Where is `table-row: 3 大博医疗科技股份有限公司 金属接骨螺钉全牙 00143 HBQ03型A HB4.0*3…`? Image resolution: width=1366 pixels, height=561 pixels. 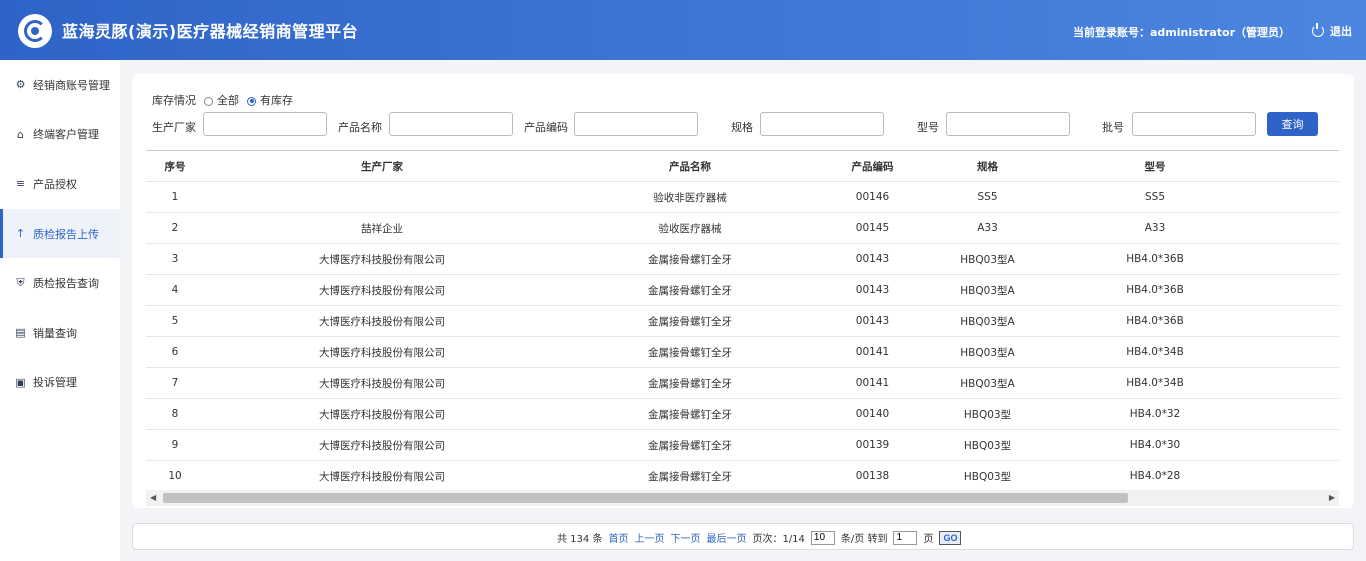
table-row: 3 大博医疗科技股份有限公司 金属接骨螺钉全牙 00143 HBQ03型A HB4.0*3… is located at coordinates (742, 259).